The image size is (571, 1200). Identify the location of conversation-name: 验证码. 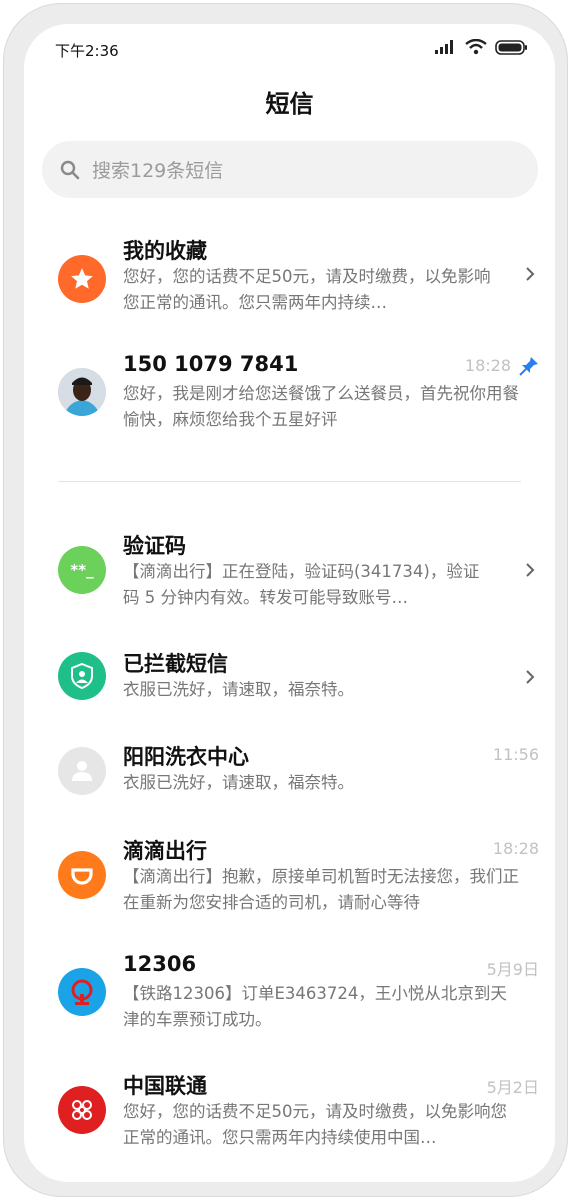
(154, 546).